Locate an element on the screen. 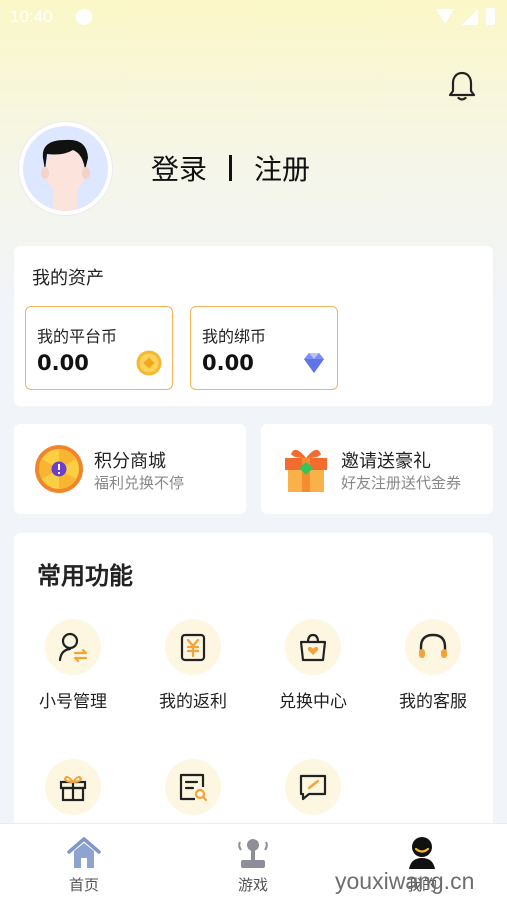 This screenshot has width=507, height=901. func-feedback is located at coordinates (313, 793).